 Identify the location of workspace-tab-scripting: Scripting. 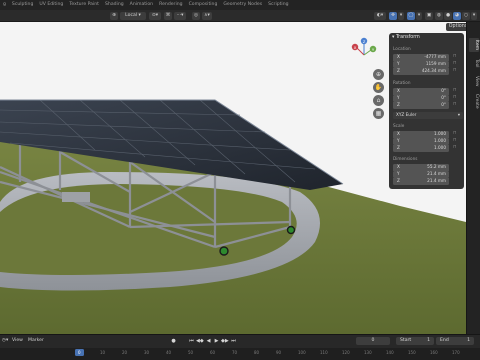
(278, 5).